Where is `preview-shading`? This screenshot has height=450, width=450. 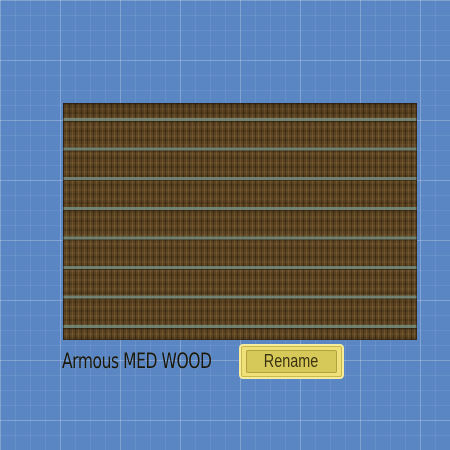
preview-shading is located at coordinates (240, 110).